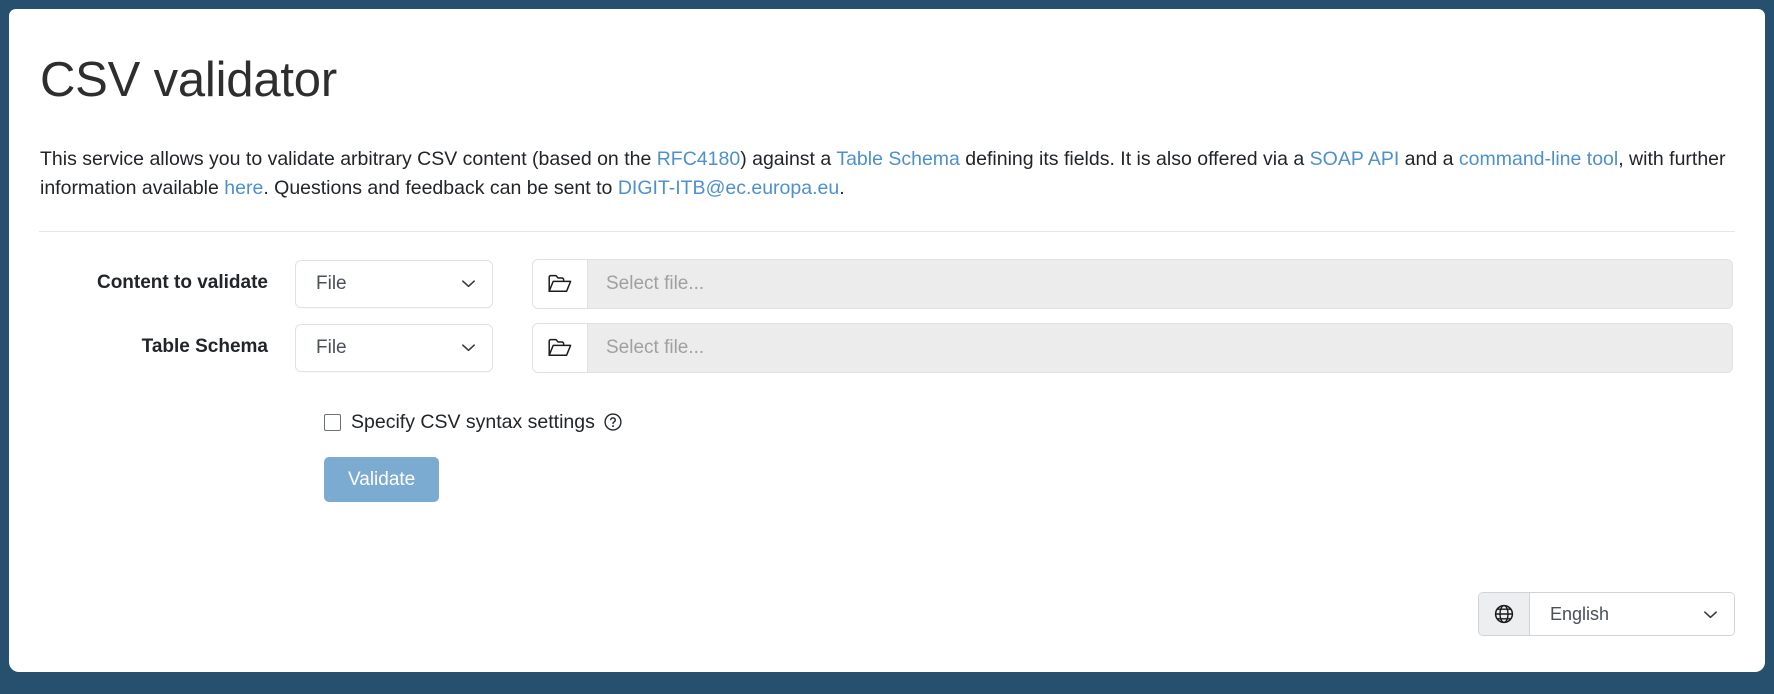  Describe the element at coordinates (188, 80) in the screenshot. I see `page-title: CSV validator` at that location.